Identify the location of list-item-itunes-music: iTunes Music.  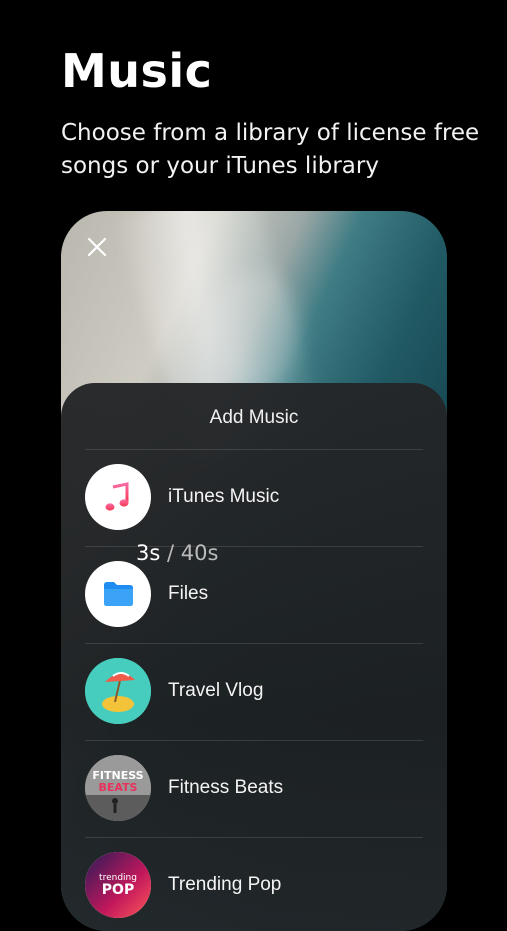
(254, 498).